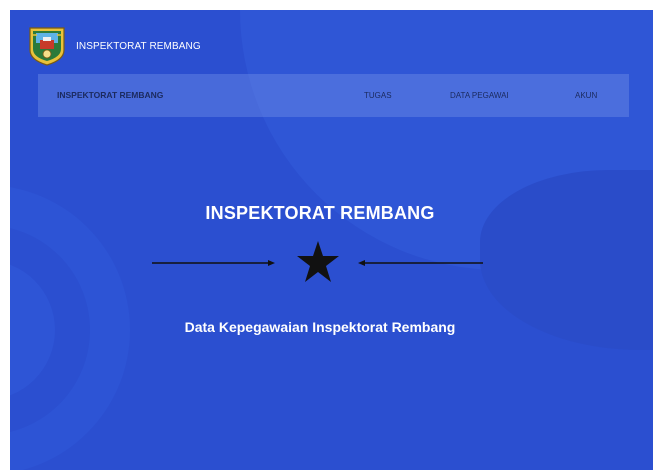  Describe the element at coordinates (586, 95) in the screenshot. I see `nav-item-akun: AKUN` at that location.